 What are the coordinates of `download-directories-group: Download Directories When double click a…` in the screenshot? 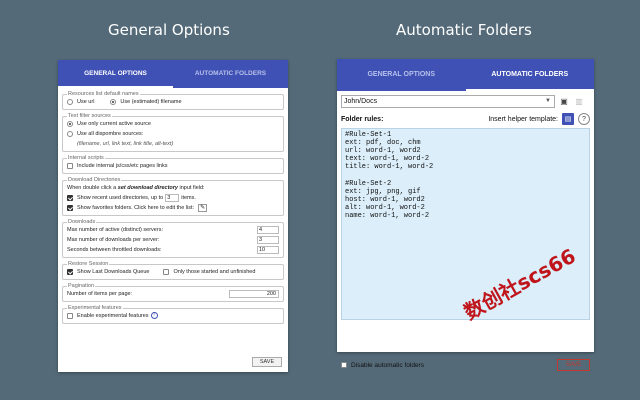 It's located at (173, 196).